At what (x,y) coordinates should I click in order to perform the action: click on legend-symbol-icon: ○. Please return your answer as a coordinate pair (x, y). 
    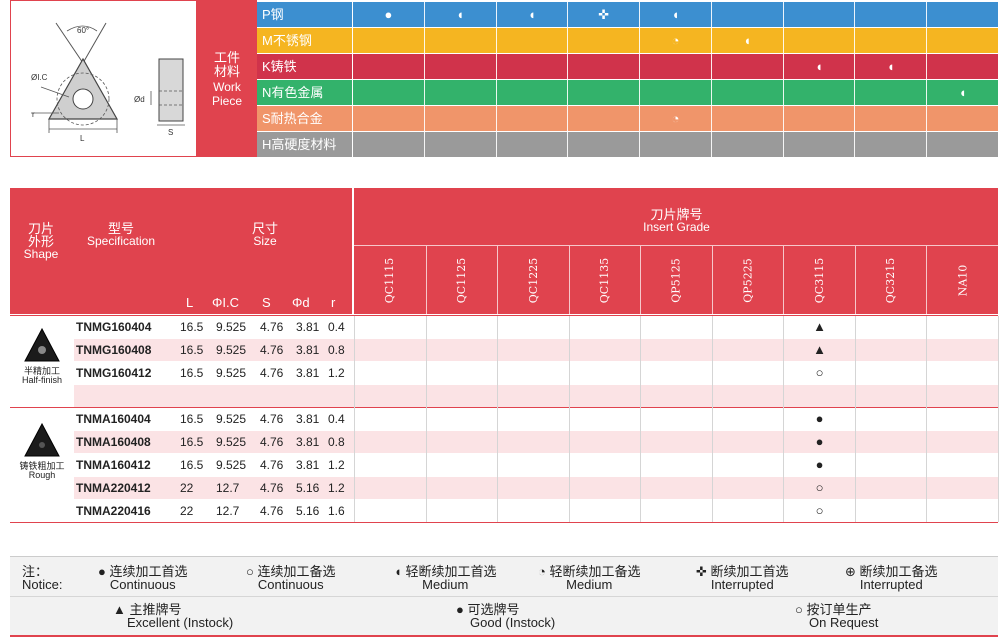
    Looking at the image, I should click on (250, 571).